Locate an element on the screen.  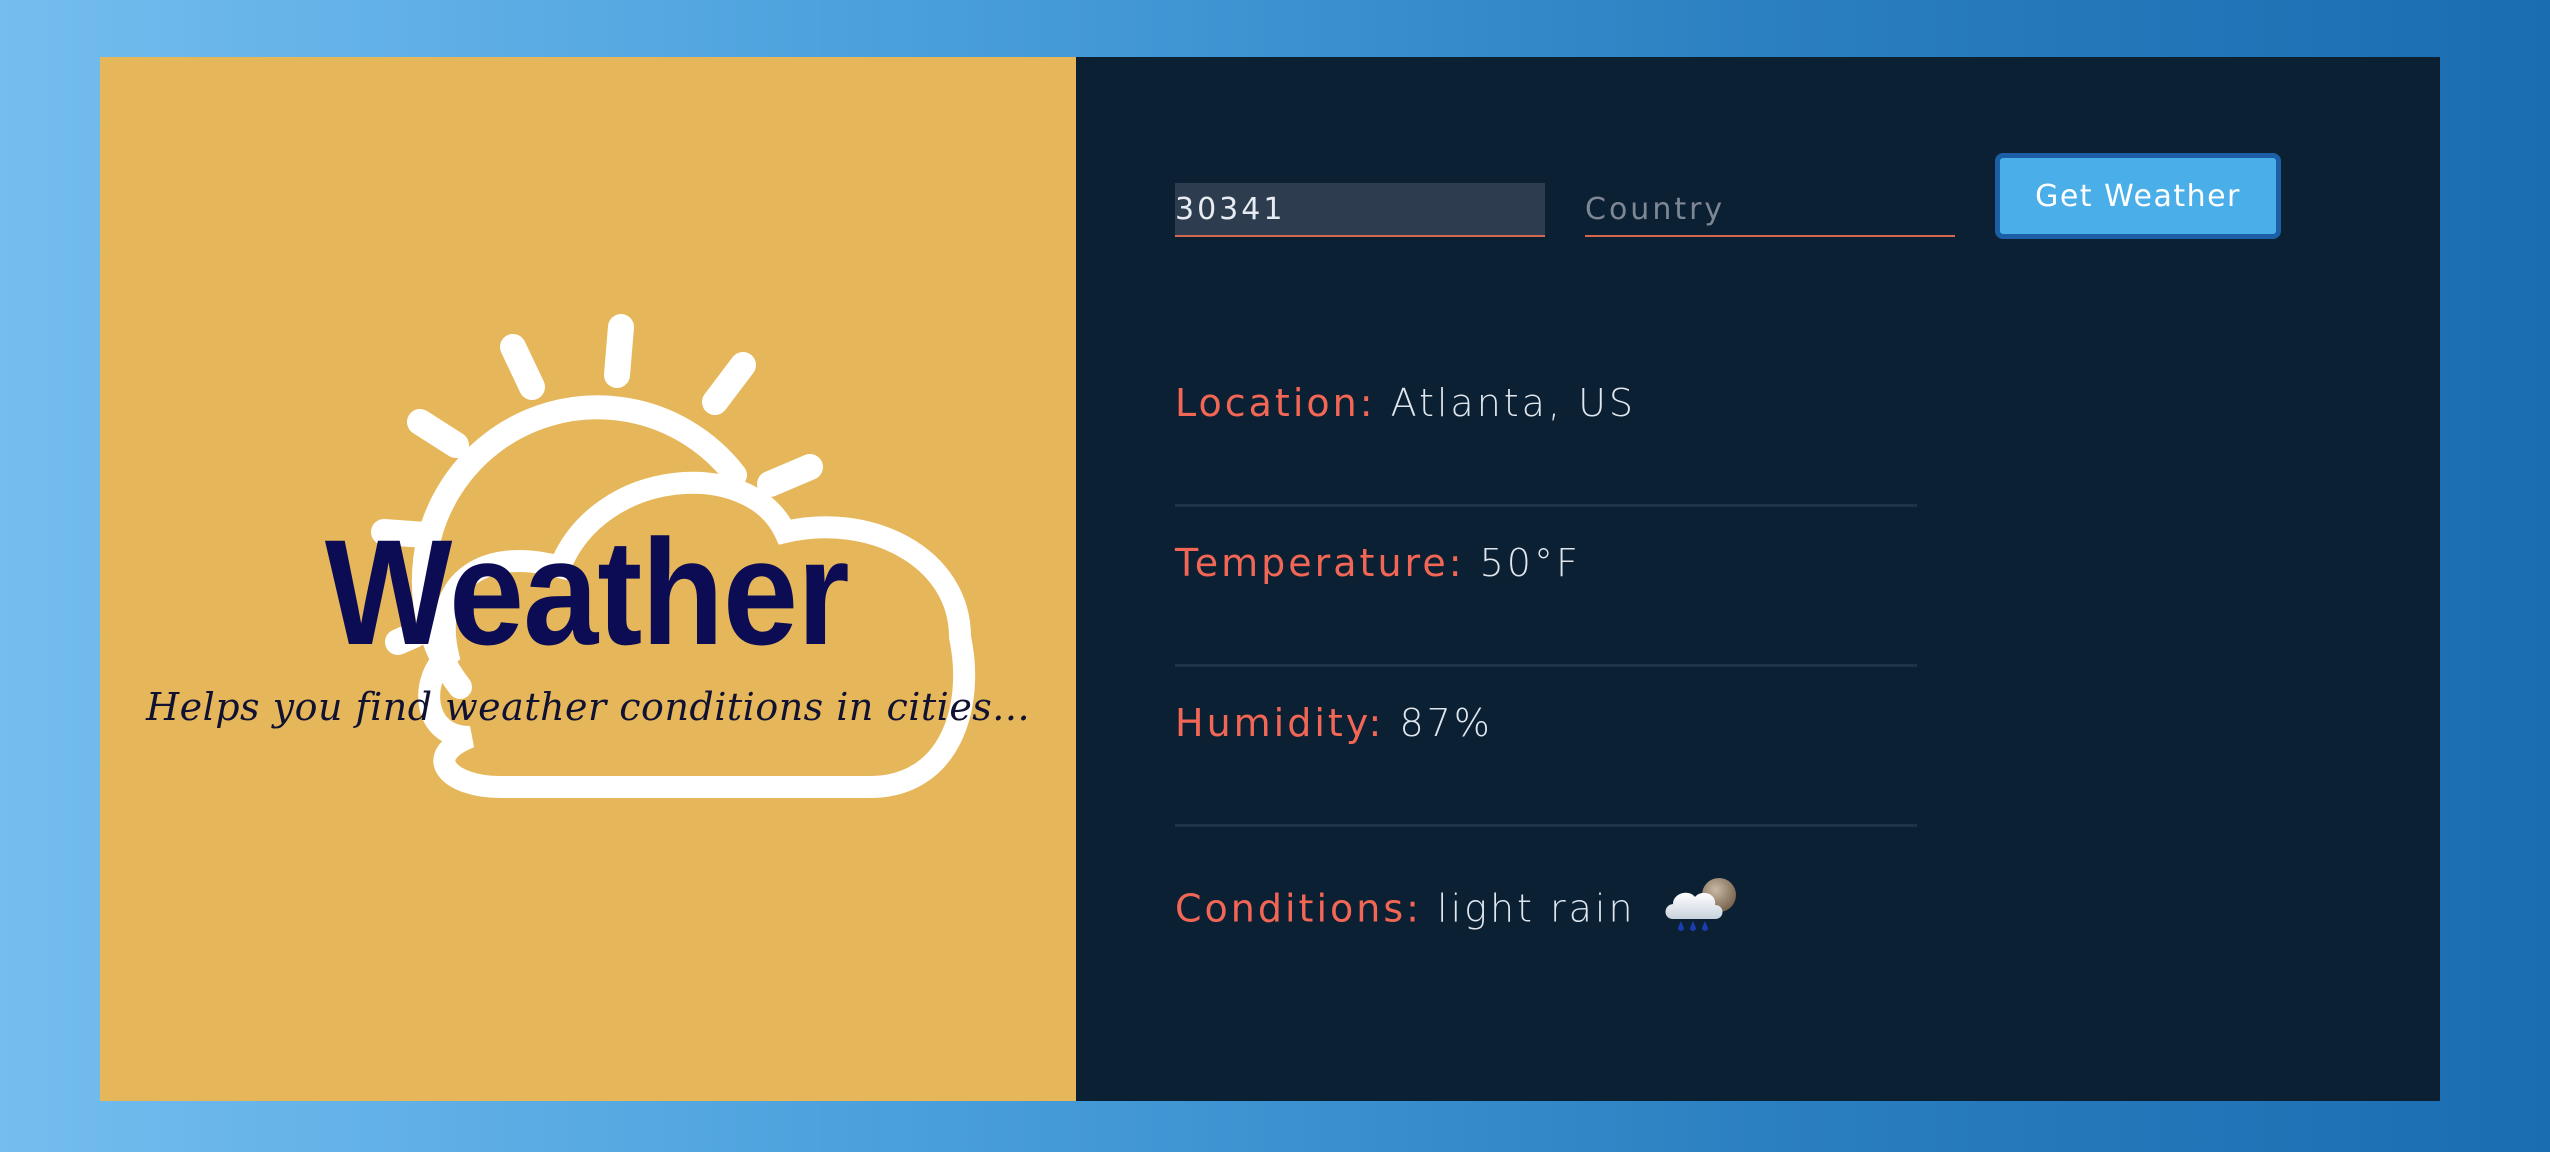
location-label: Location: is located at coordinates (1275, 403).